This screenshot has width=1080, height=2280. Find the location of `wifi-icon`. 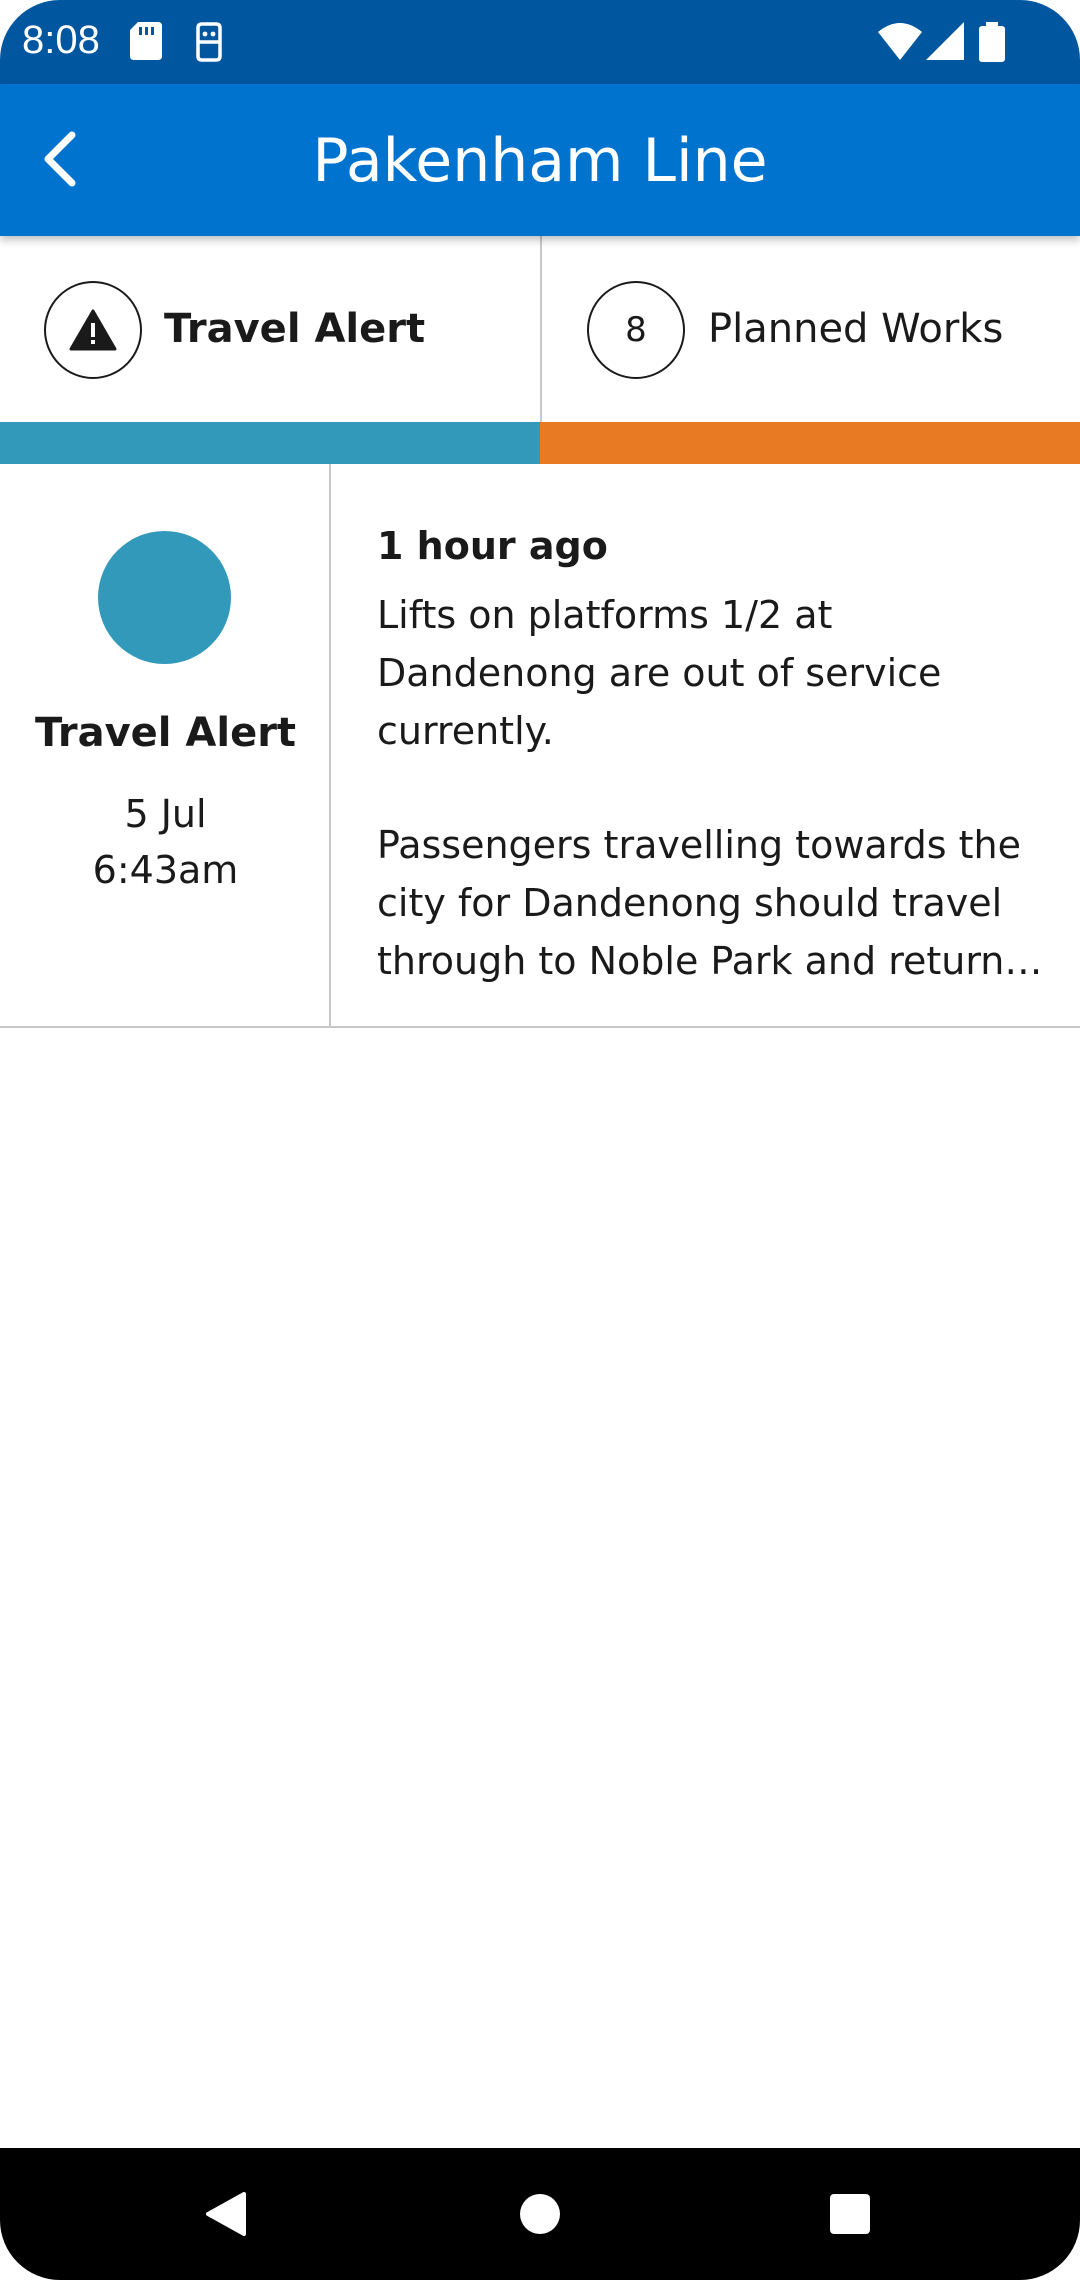

wifi-icon is located at coordinates (900, 41).